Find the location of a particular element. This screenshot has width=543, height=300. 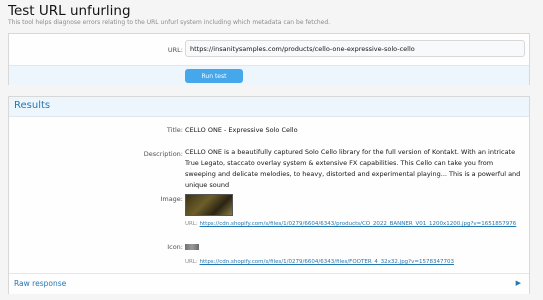

raw-response-row: Raw response ▶ is located at coordinates (269, 283).